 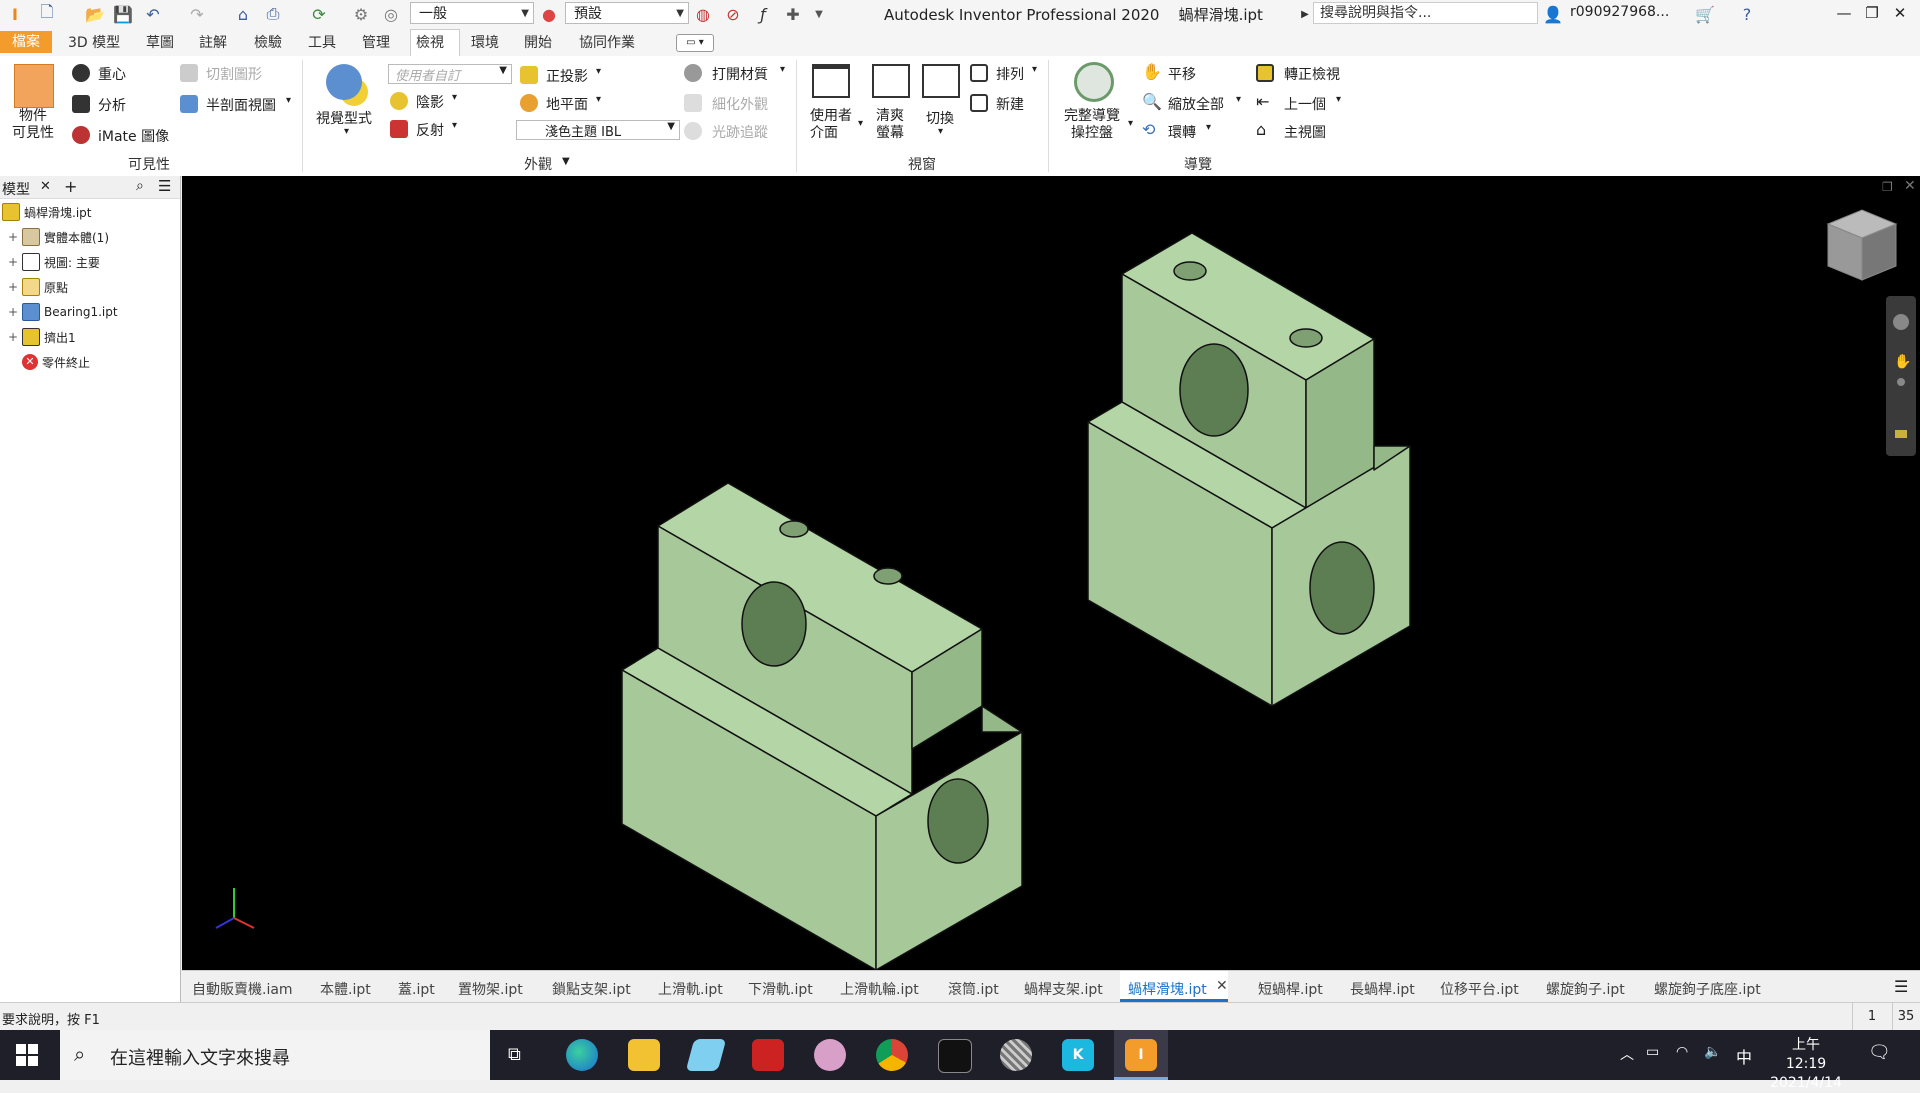 What do you see at coordinates (740, 74) in the screenshot?
I see `open-material-button: 打開材質` at bounding box center [740, 74].